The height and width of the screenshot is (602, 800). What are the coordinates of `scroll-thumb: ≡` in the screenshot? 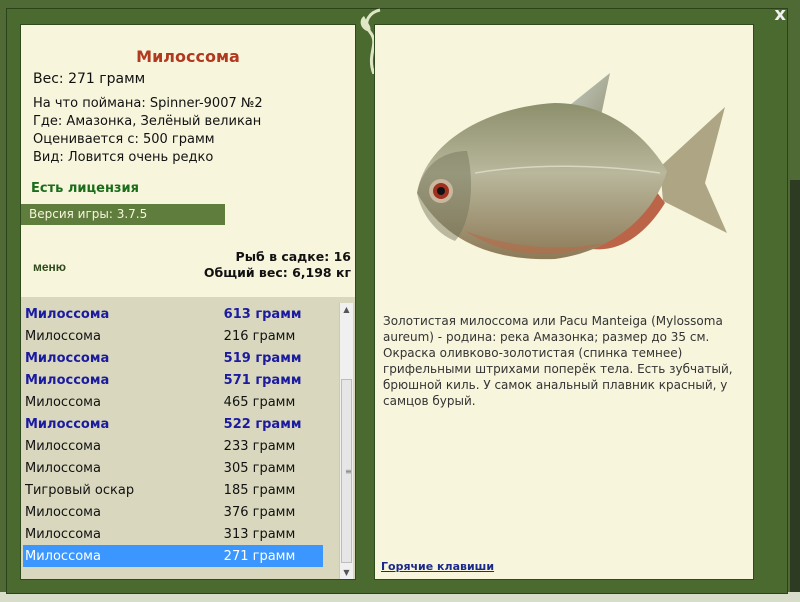 It's located at (346, 471).